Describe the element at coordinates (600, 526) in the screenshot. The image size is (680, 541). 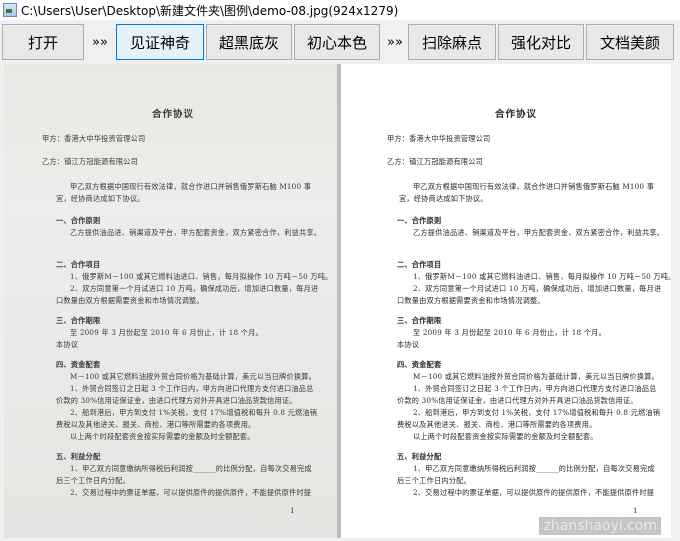
I see `watermark-text: zhanshaoyi.com` at that location.